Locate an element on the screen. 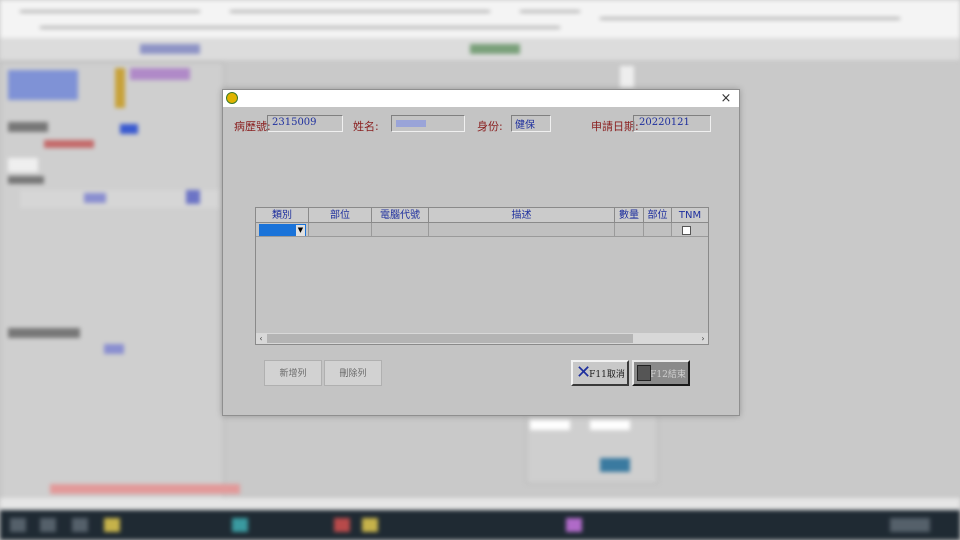 Image resolution: width=960 pixels, height=540 pixels. cancel-button: ✕ F11取消 is located at coordinates (600, 373).